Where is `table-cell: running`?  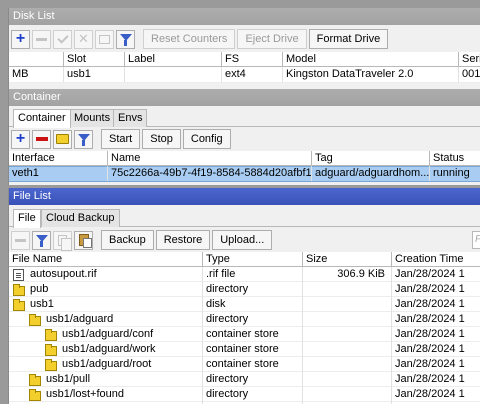 table-cell: running is located at coordinates (455, 173).